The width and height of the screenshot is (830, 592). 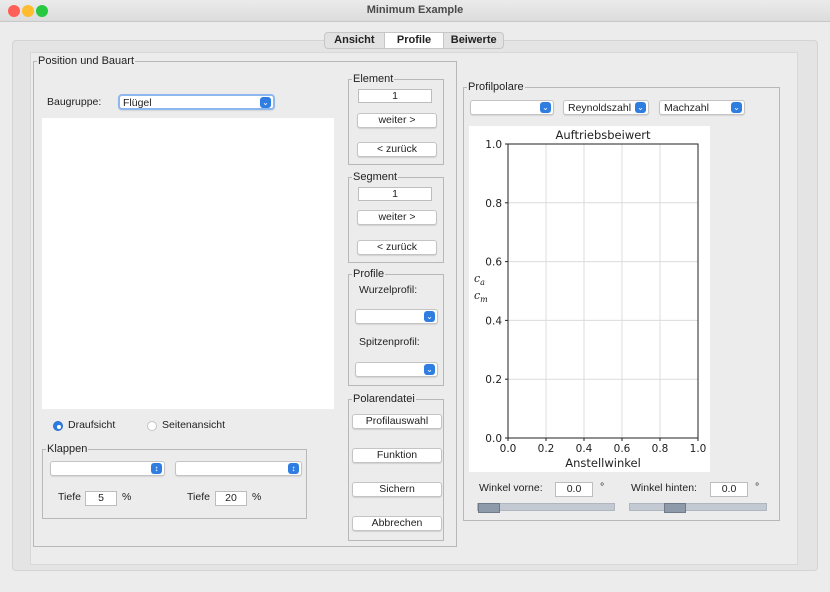 I want to click on wurzelprofil-combo: ⌄, so click(x=396, y=316).